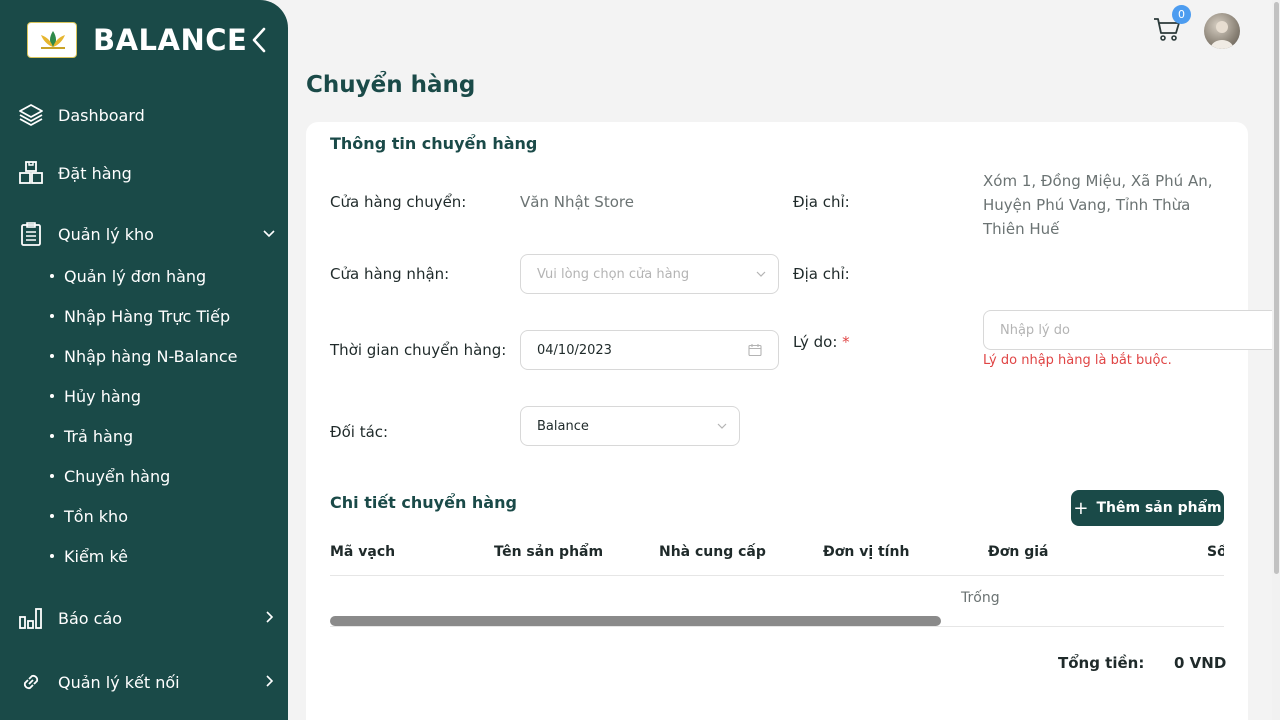 The width and height of the screenshot is (1280, 720). What do you see at coordinates (577, 202) in the screenshot?
I see `from-store-value: Văn Nhật Store` at bounding box center [577, 202].